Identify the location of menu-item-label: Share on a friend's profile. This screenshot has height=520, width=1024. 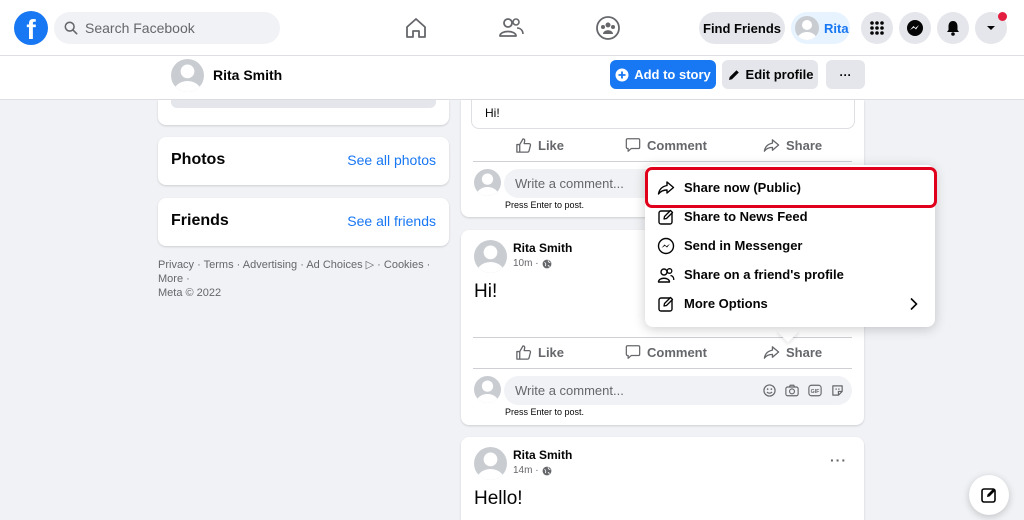
(764, 274).